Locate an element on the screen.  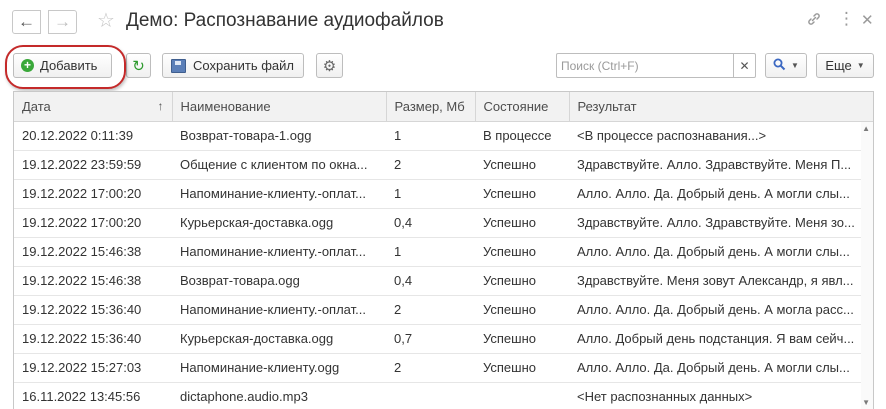
add-button: + Добавить is located at coordinates (62, 65).